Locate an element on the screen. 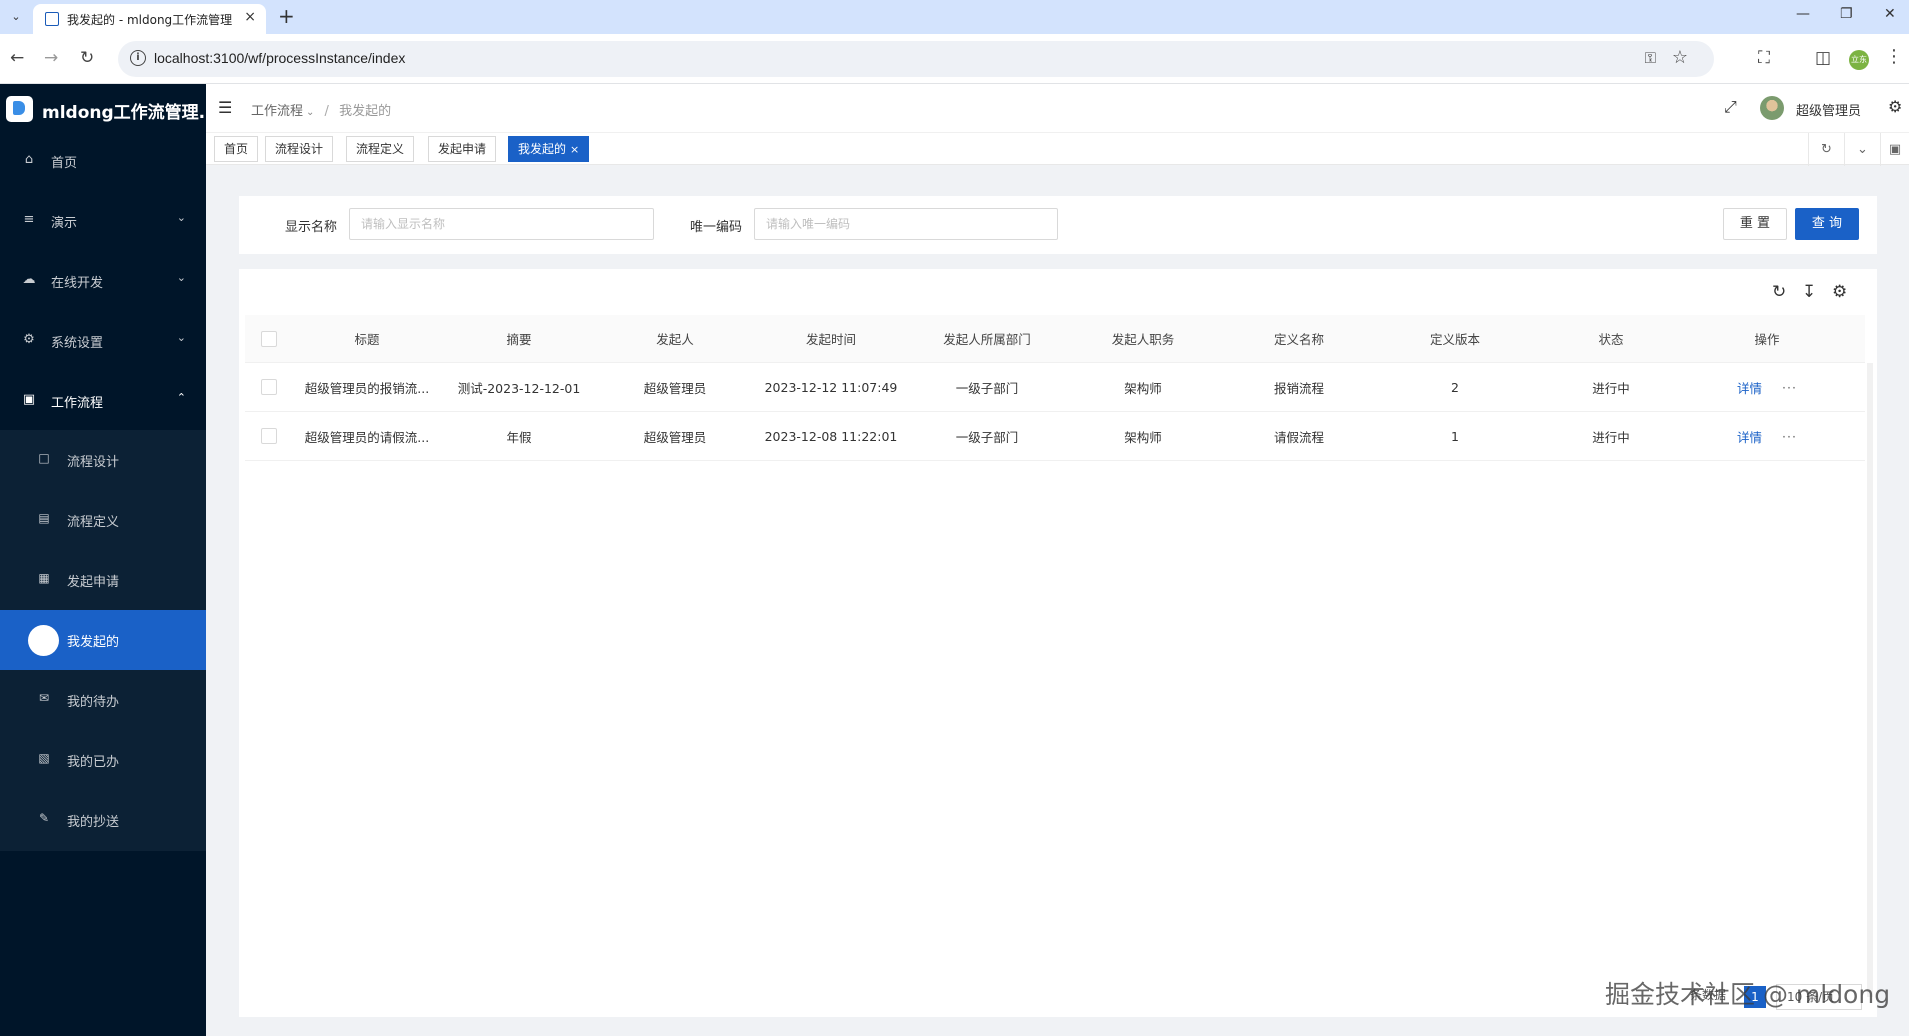 The width and height of the screenshot is (1909, 1036). cell-time: 2023-12-08 11:22:01 is located at coordinates (831, 436).